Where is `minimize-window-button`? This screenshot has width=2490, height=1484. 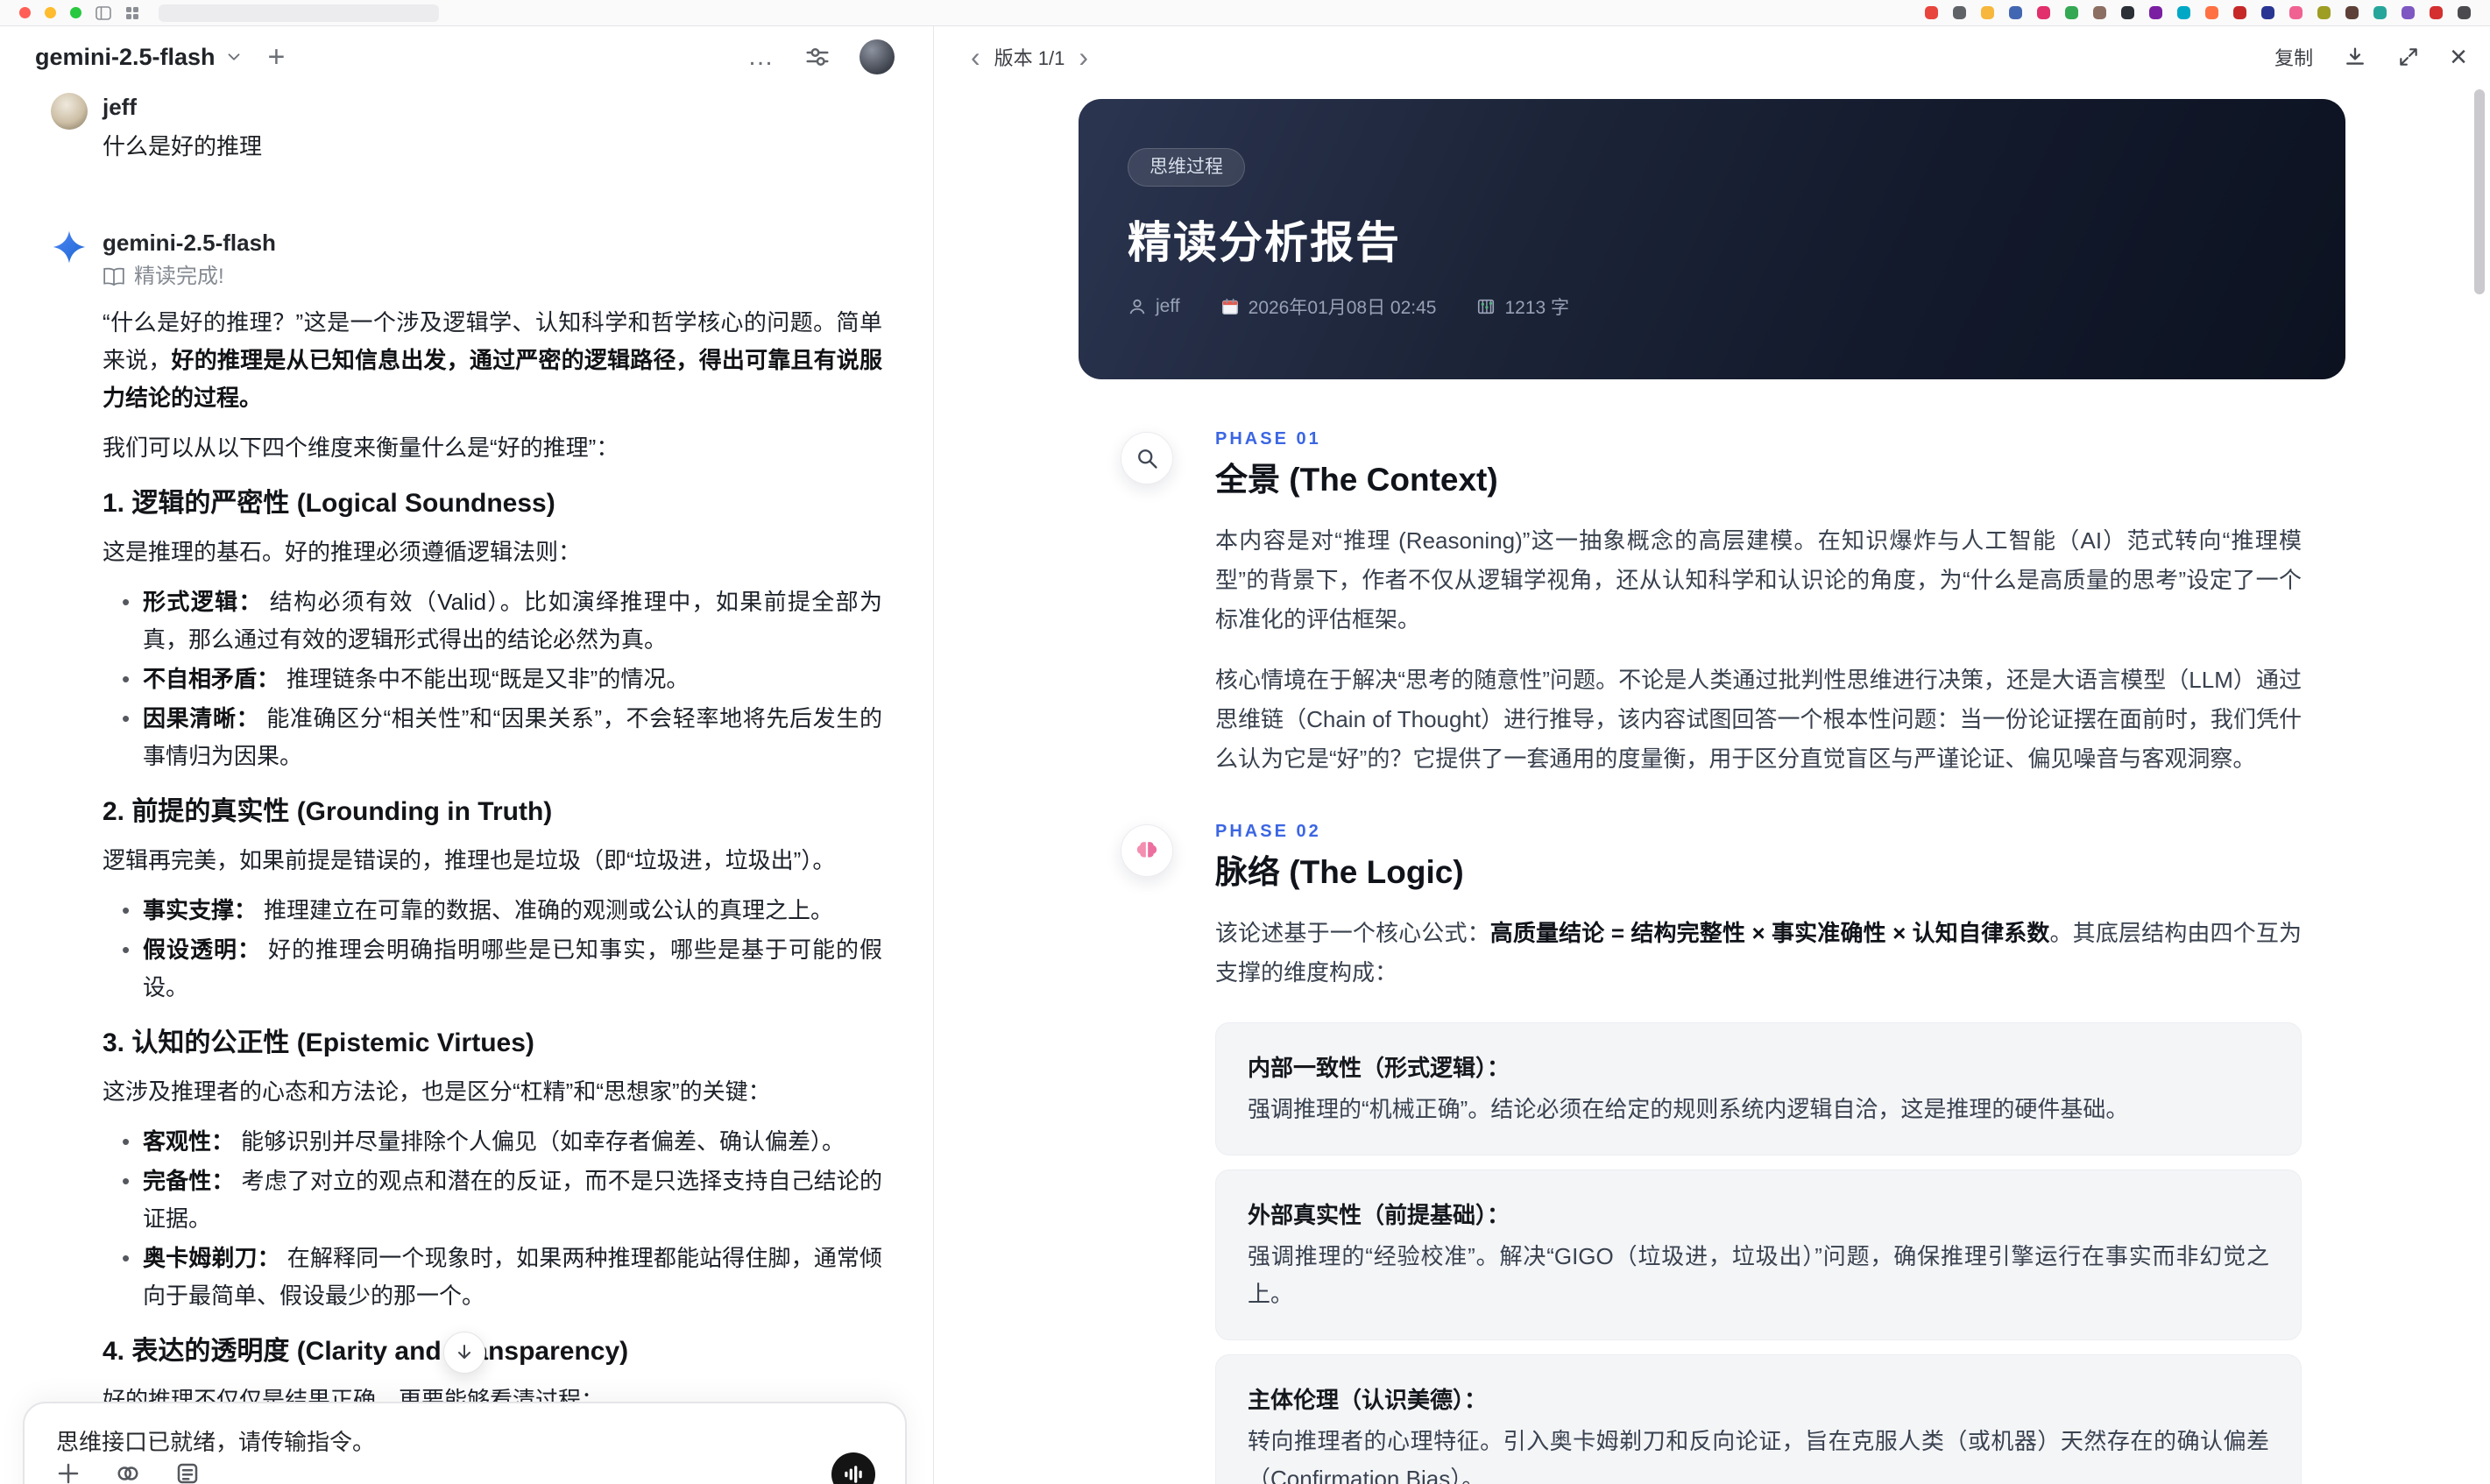
minimize-window-button is located at coordinates (50, 12).